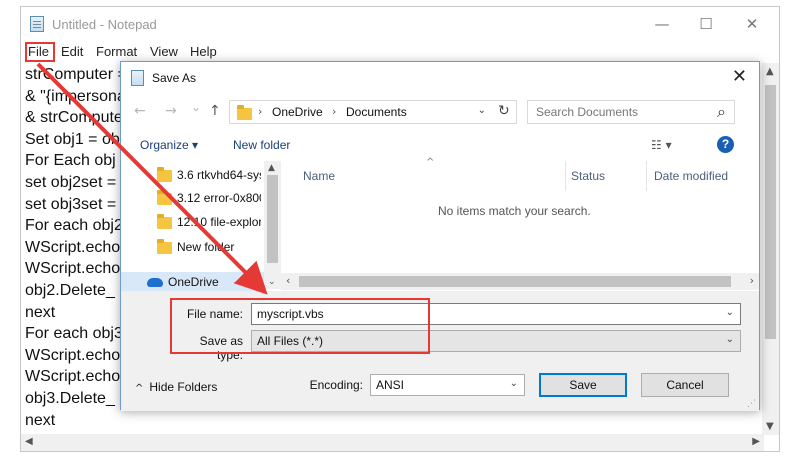 The image size is (800, 464). I want to click on address-dropdown-icon: ⌄, so click(482, 110).